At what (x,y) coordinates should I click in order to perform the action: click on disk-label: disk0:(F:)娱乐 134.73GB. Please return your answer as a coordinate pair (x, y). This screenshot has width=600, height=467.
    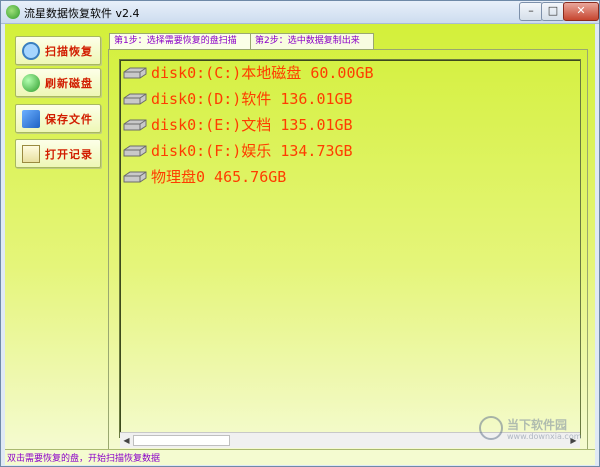
    Looking at the image, I should click on (252, 151).